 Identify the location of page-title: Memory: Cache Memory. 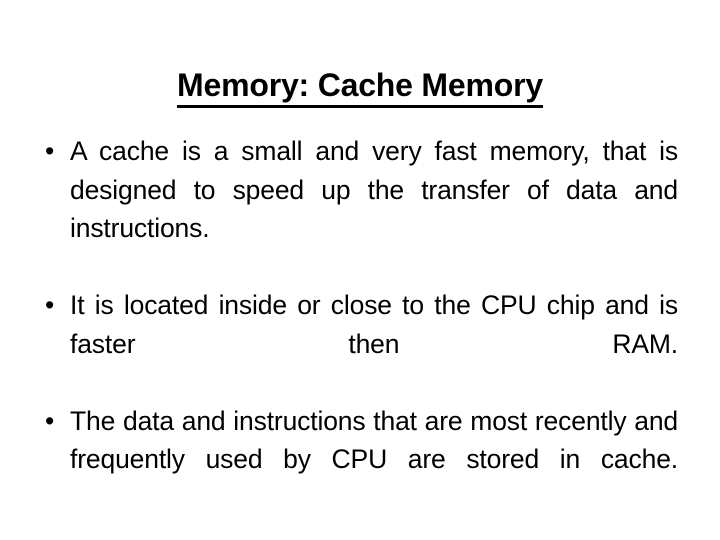
(360, 88).